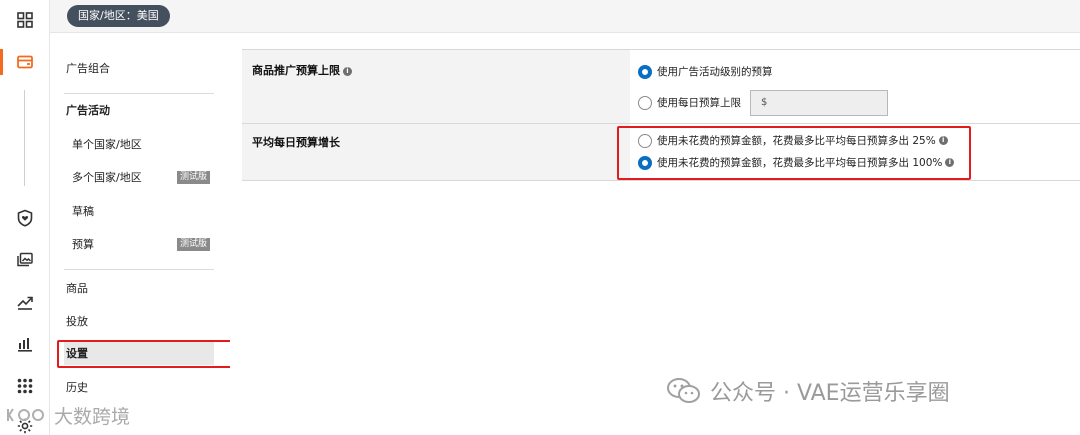 Image resolution: width=1080 pixels, height=435 pixels. Describe the element at coordinates (645, 102) in the screenshot. I see `radio-unselected` at that location.